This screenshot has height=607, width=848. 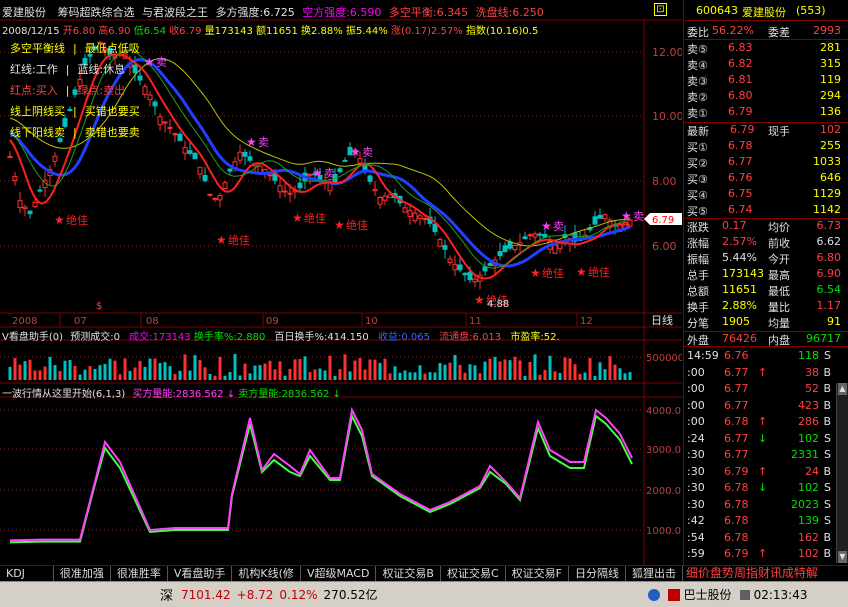 I want to click on latest-label: 最新, so click(x=698, y=131).